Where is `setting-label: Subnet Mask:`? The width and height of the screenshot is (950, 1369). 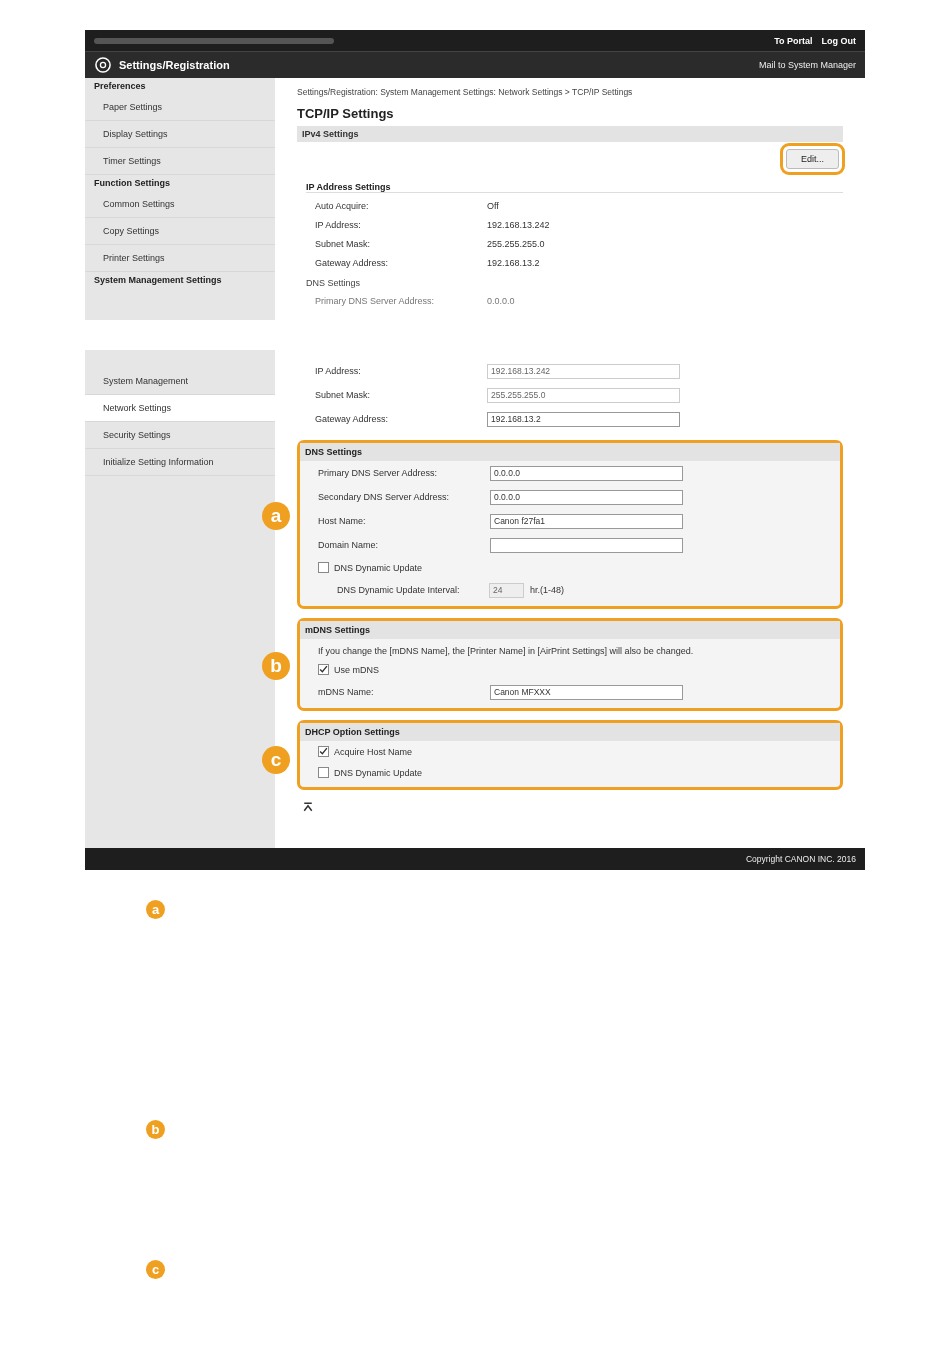 setting-label: Subnet Mask: is located at coordinates (343, 243).